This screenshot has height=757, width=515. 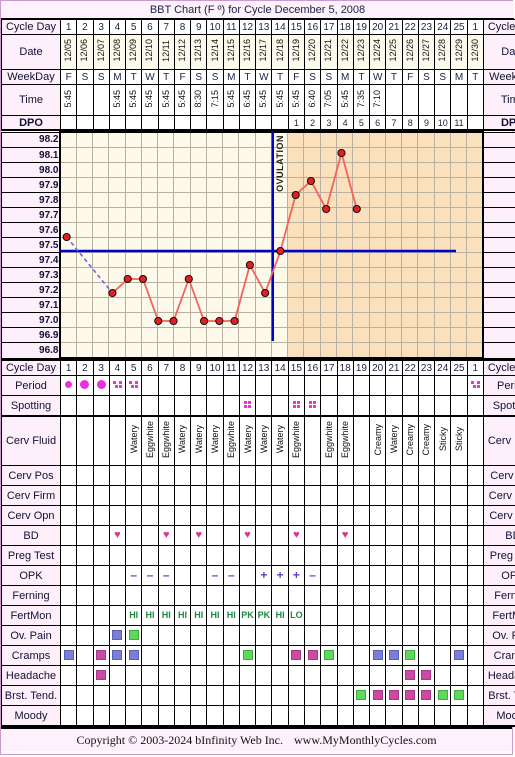 I want to click on cycle-day-cell: 25, so click(x=459, y=367).